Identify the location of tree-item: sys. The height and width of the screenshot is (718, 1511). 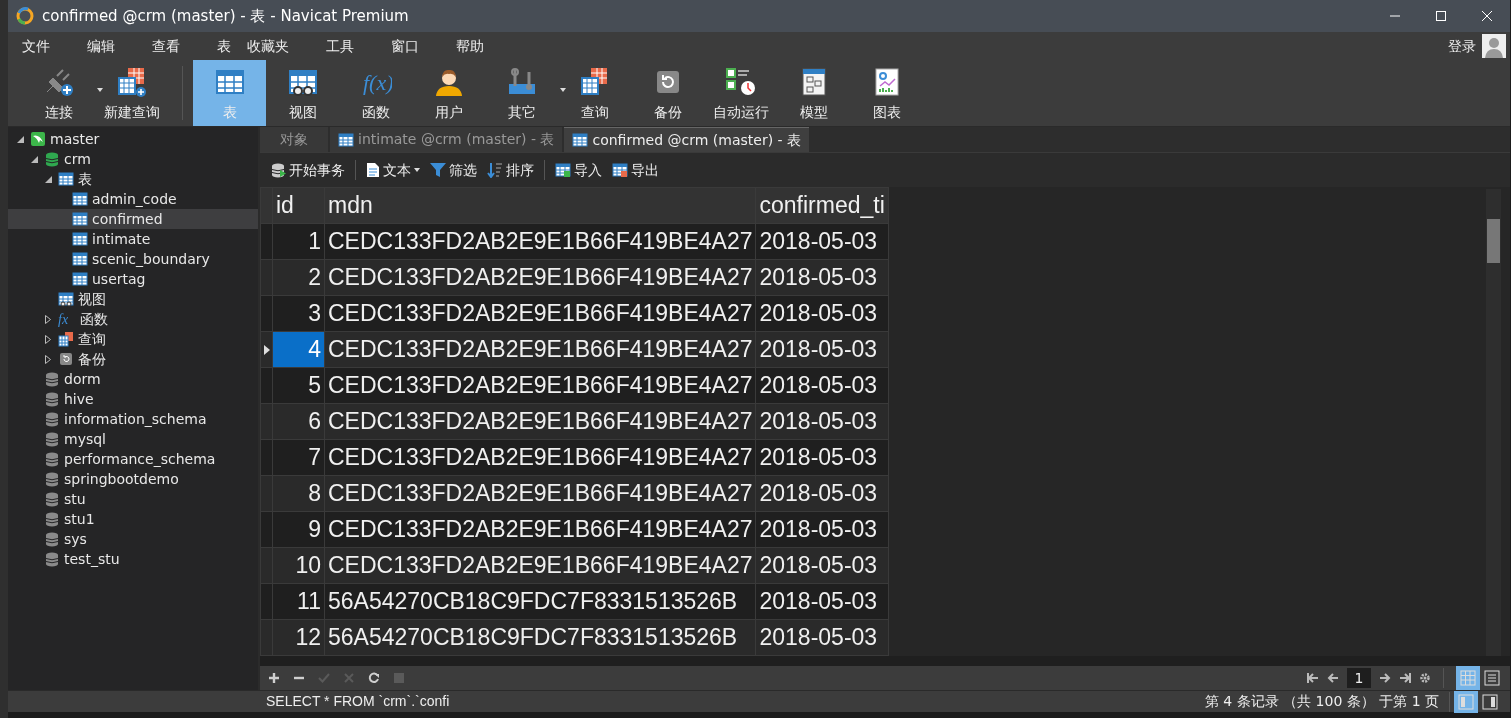
(133, 539).